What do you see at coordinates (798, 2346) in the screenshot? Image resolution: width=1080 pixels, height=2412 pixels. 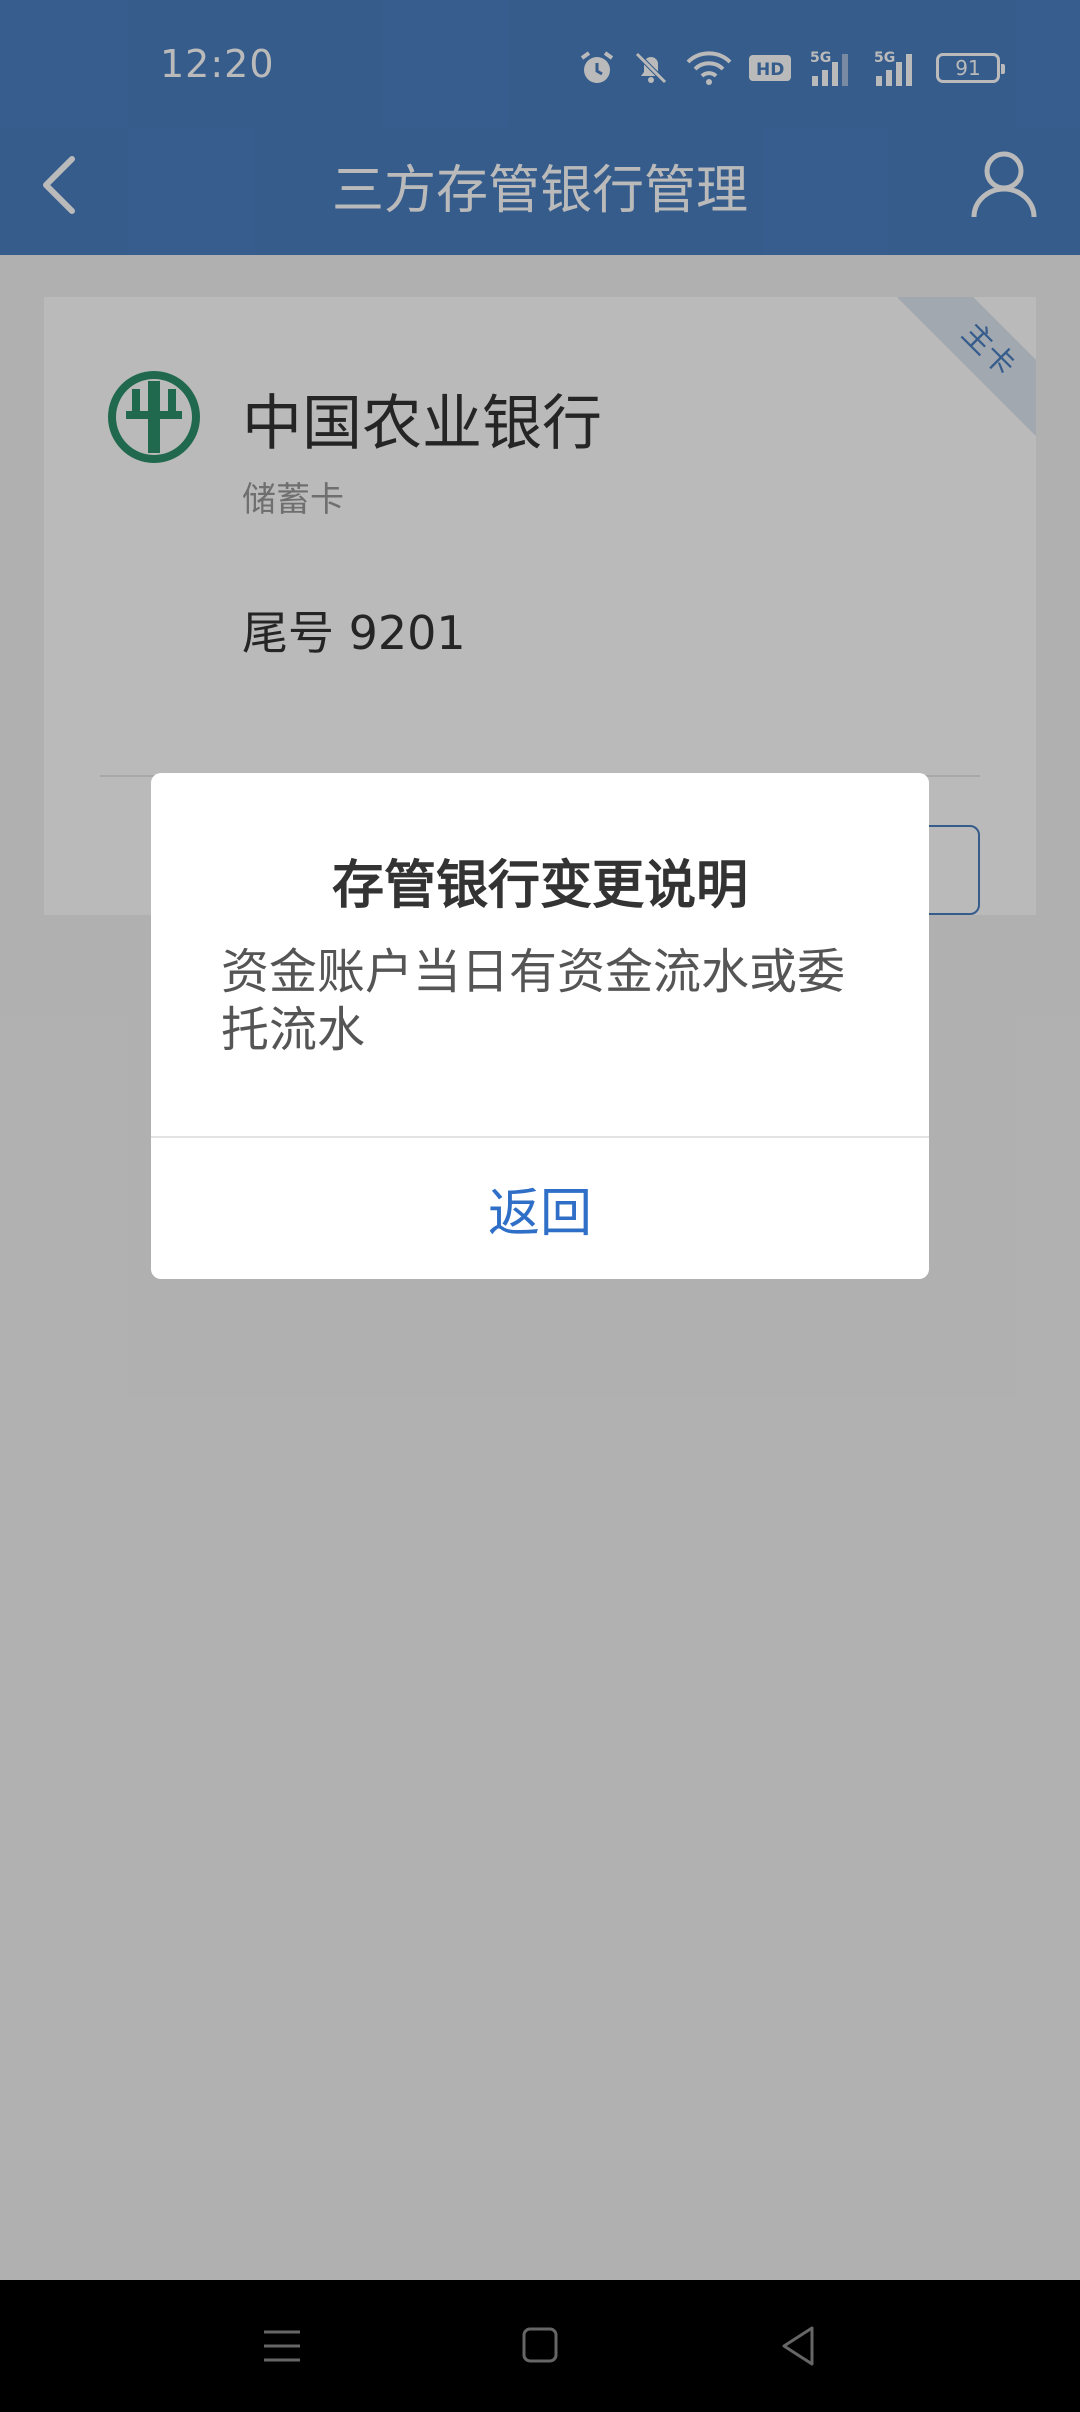 I see `back-nav-icon` at bounding box center [798, 2346].